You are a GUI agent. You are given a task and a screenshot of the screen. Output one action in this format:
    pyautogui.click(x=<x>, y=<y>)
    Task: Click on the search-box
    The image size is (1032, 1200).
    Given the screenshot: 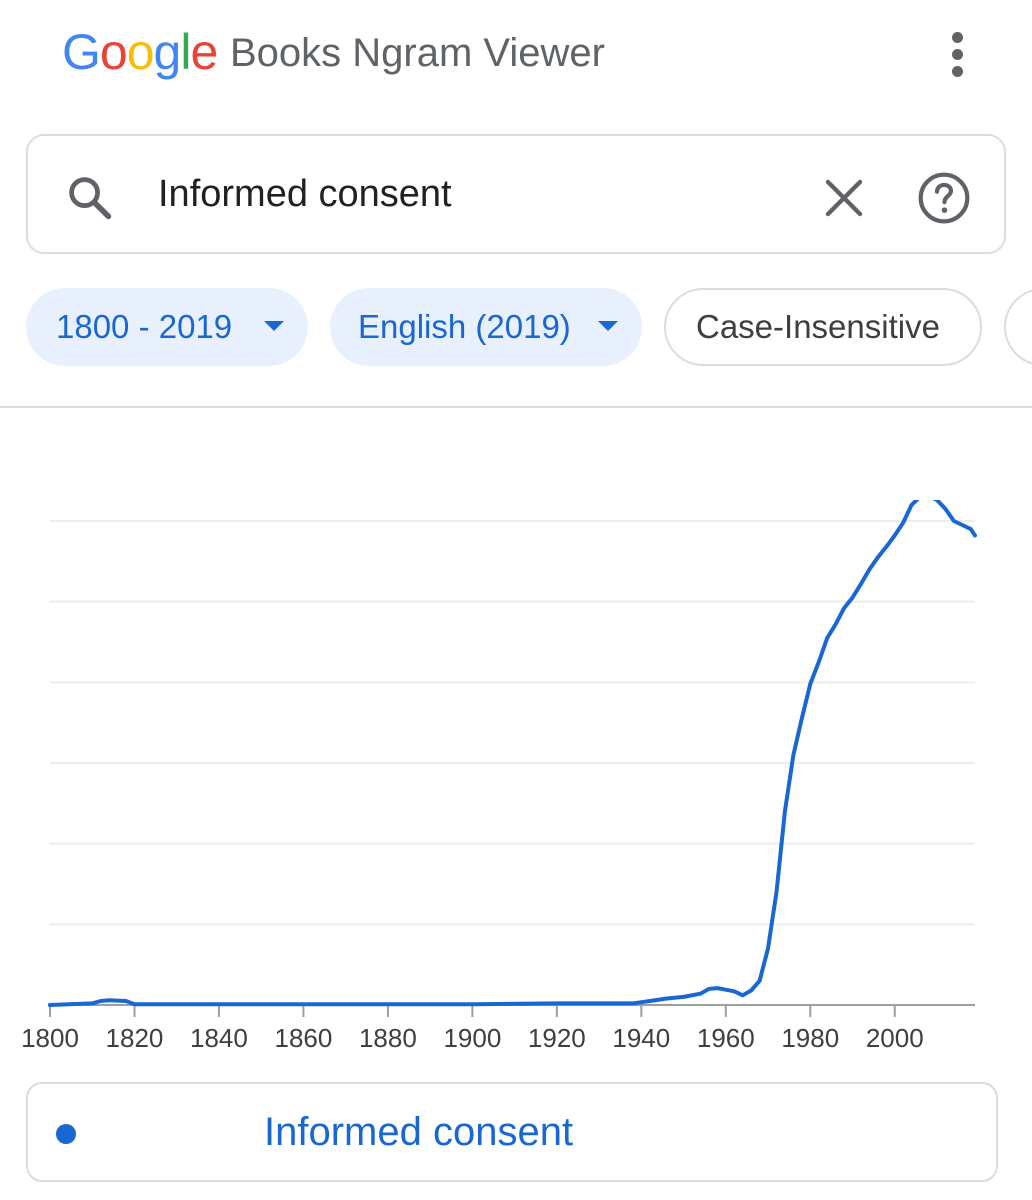 What is the action you would take?
    pyautogui.click(x=516, y=194)
    